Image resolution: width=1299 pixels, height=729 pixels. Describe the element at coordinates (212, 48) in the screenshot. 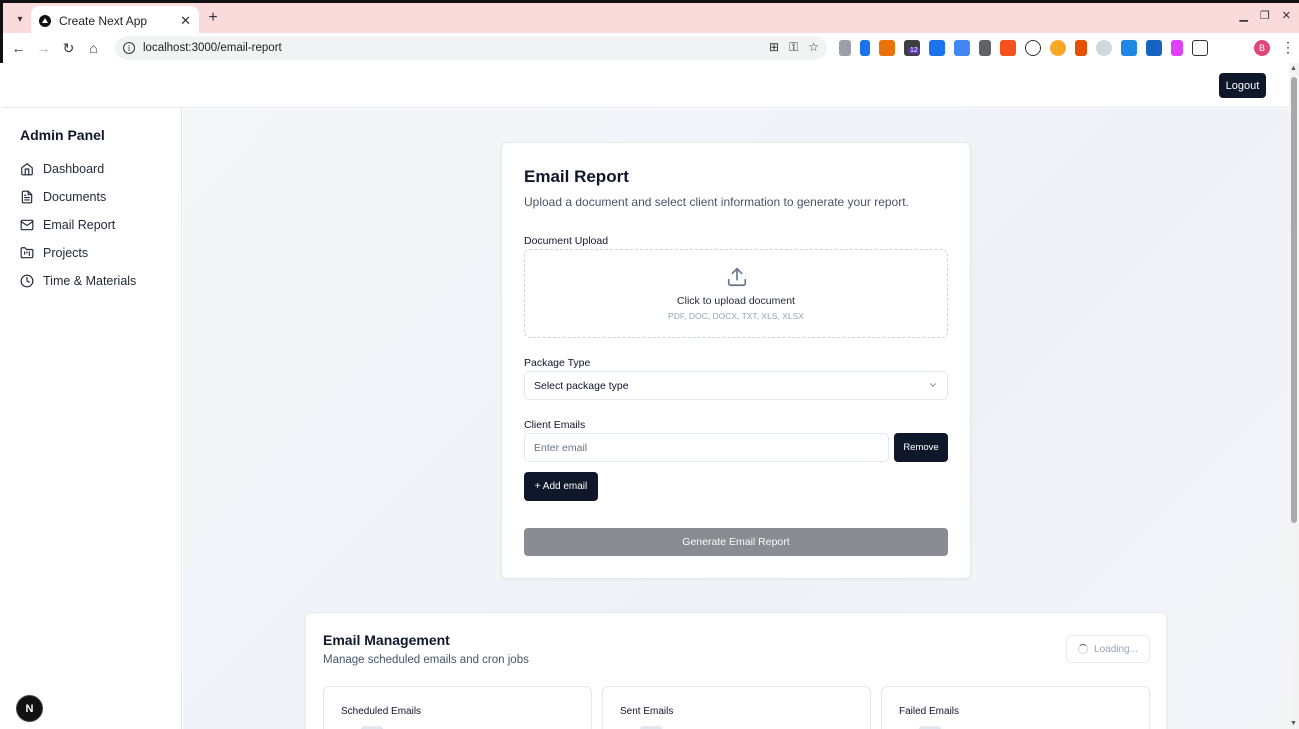

I see `url-text: localhost:3000/email-report` at that location.